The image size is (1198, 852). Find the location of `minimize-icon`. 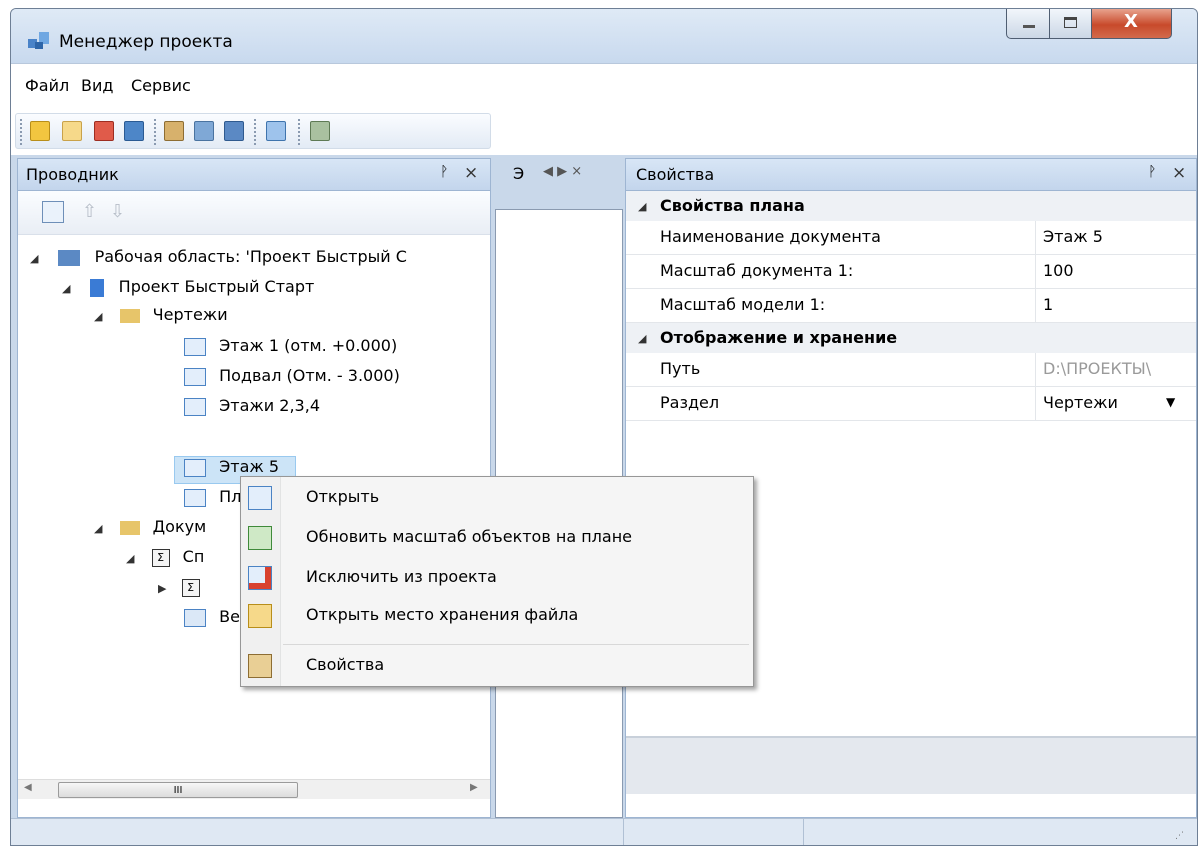

minimize-icon is located at coordinates (1029, 26).